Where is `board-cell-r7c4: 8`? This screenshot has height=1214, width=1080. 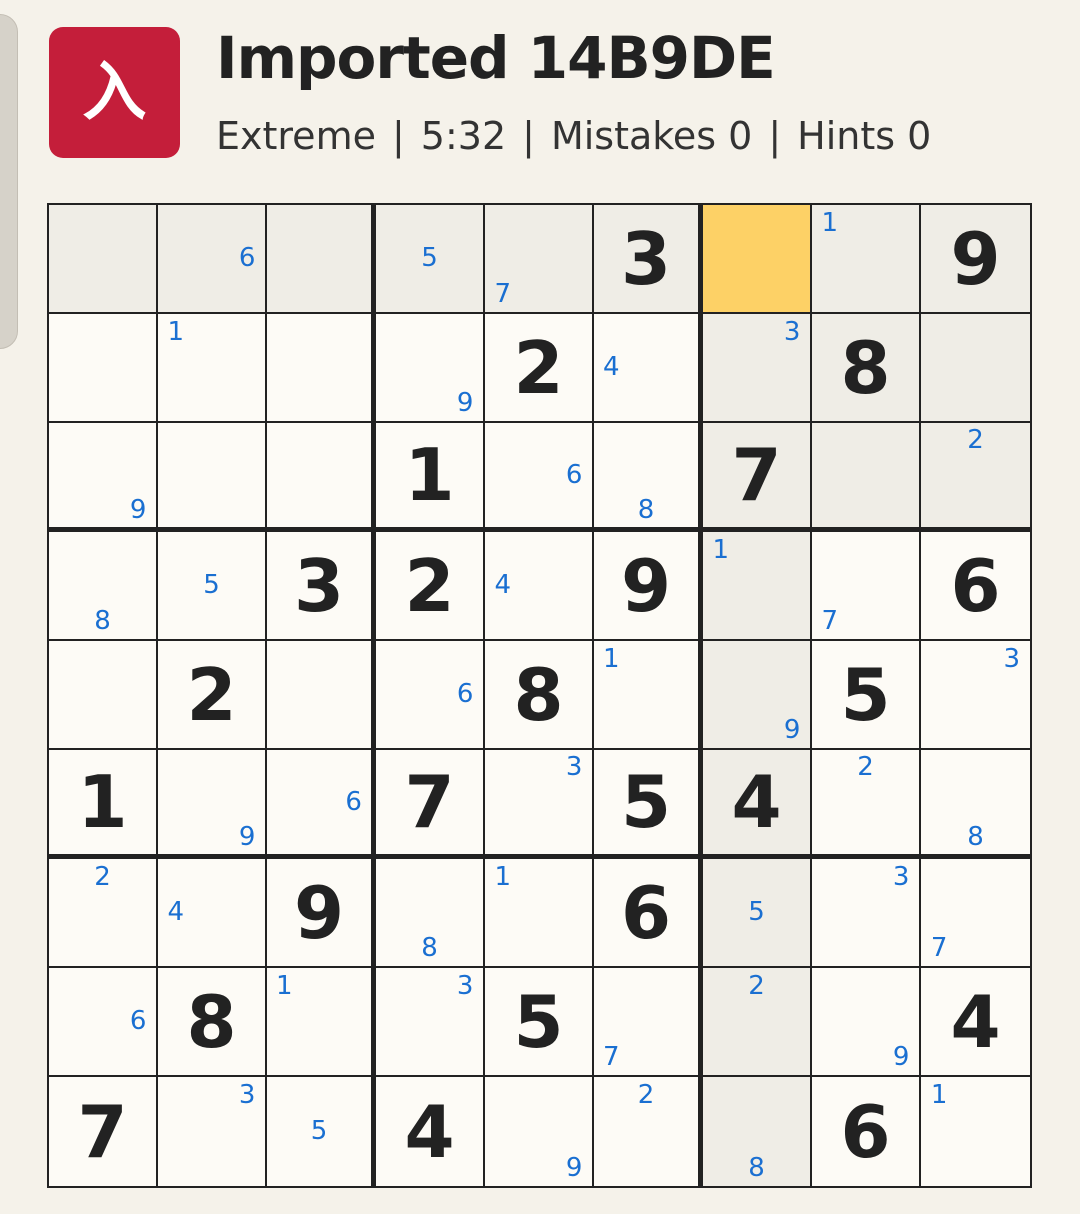 board-cell-r7c4: 8 is located at coordinates (430, 913).